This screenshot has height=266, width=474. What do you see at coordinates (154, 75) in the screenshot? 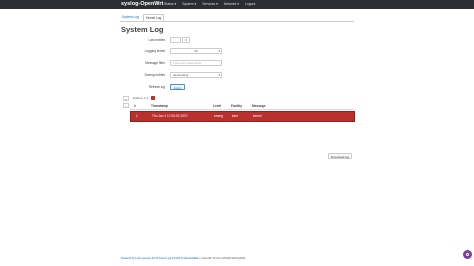
I see `sorting-entries-label: Sorting entries` at bounding box center [154, 75].